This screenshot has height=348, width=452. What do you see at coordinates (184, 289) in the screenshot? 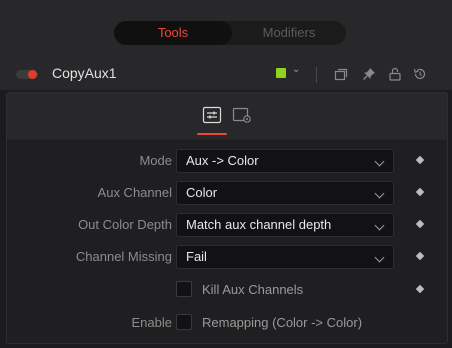
I see `kill-aux-channels-checkbox` at bounding box center [184, 289].